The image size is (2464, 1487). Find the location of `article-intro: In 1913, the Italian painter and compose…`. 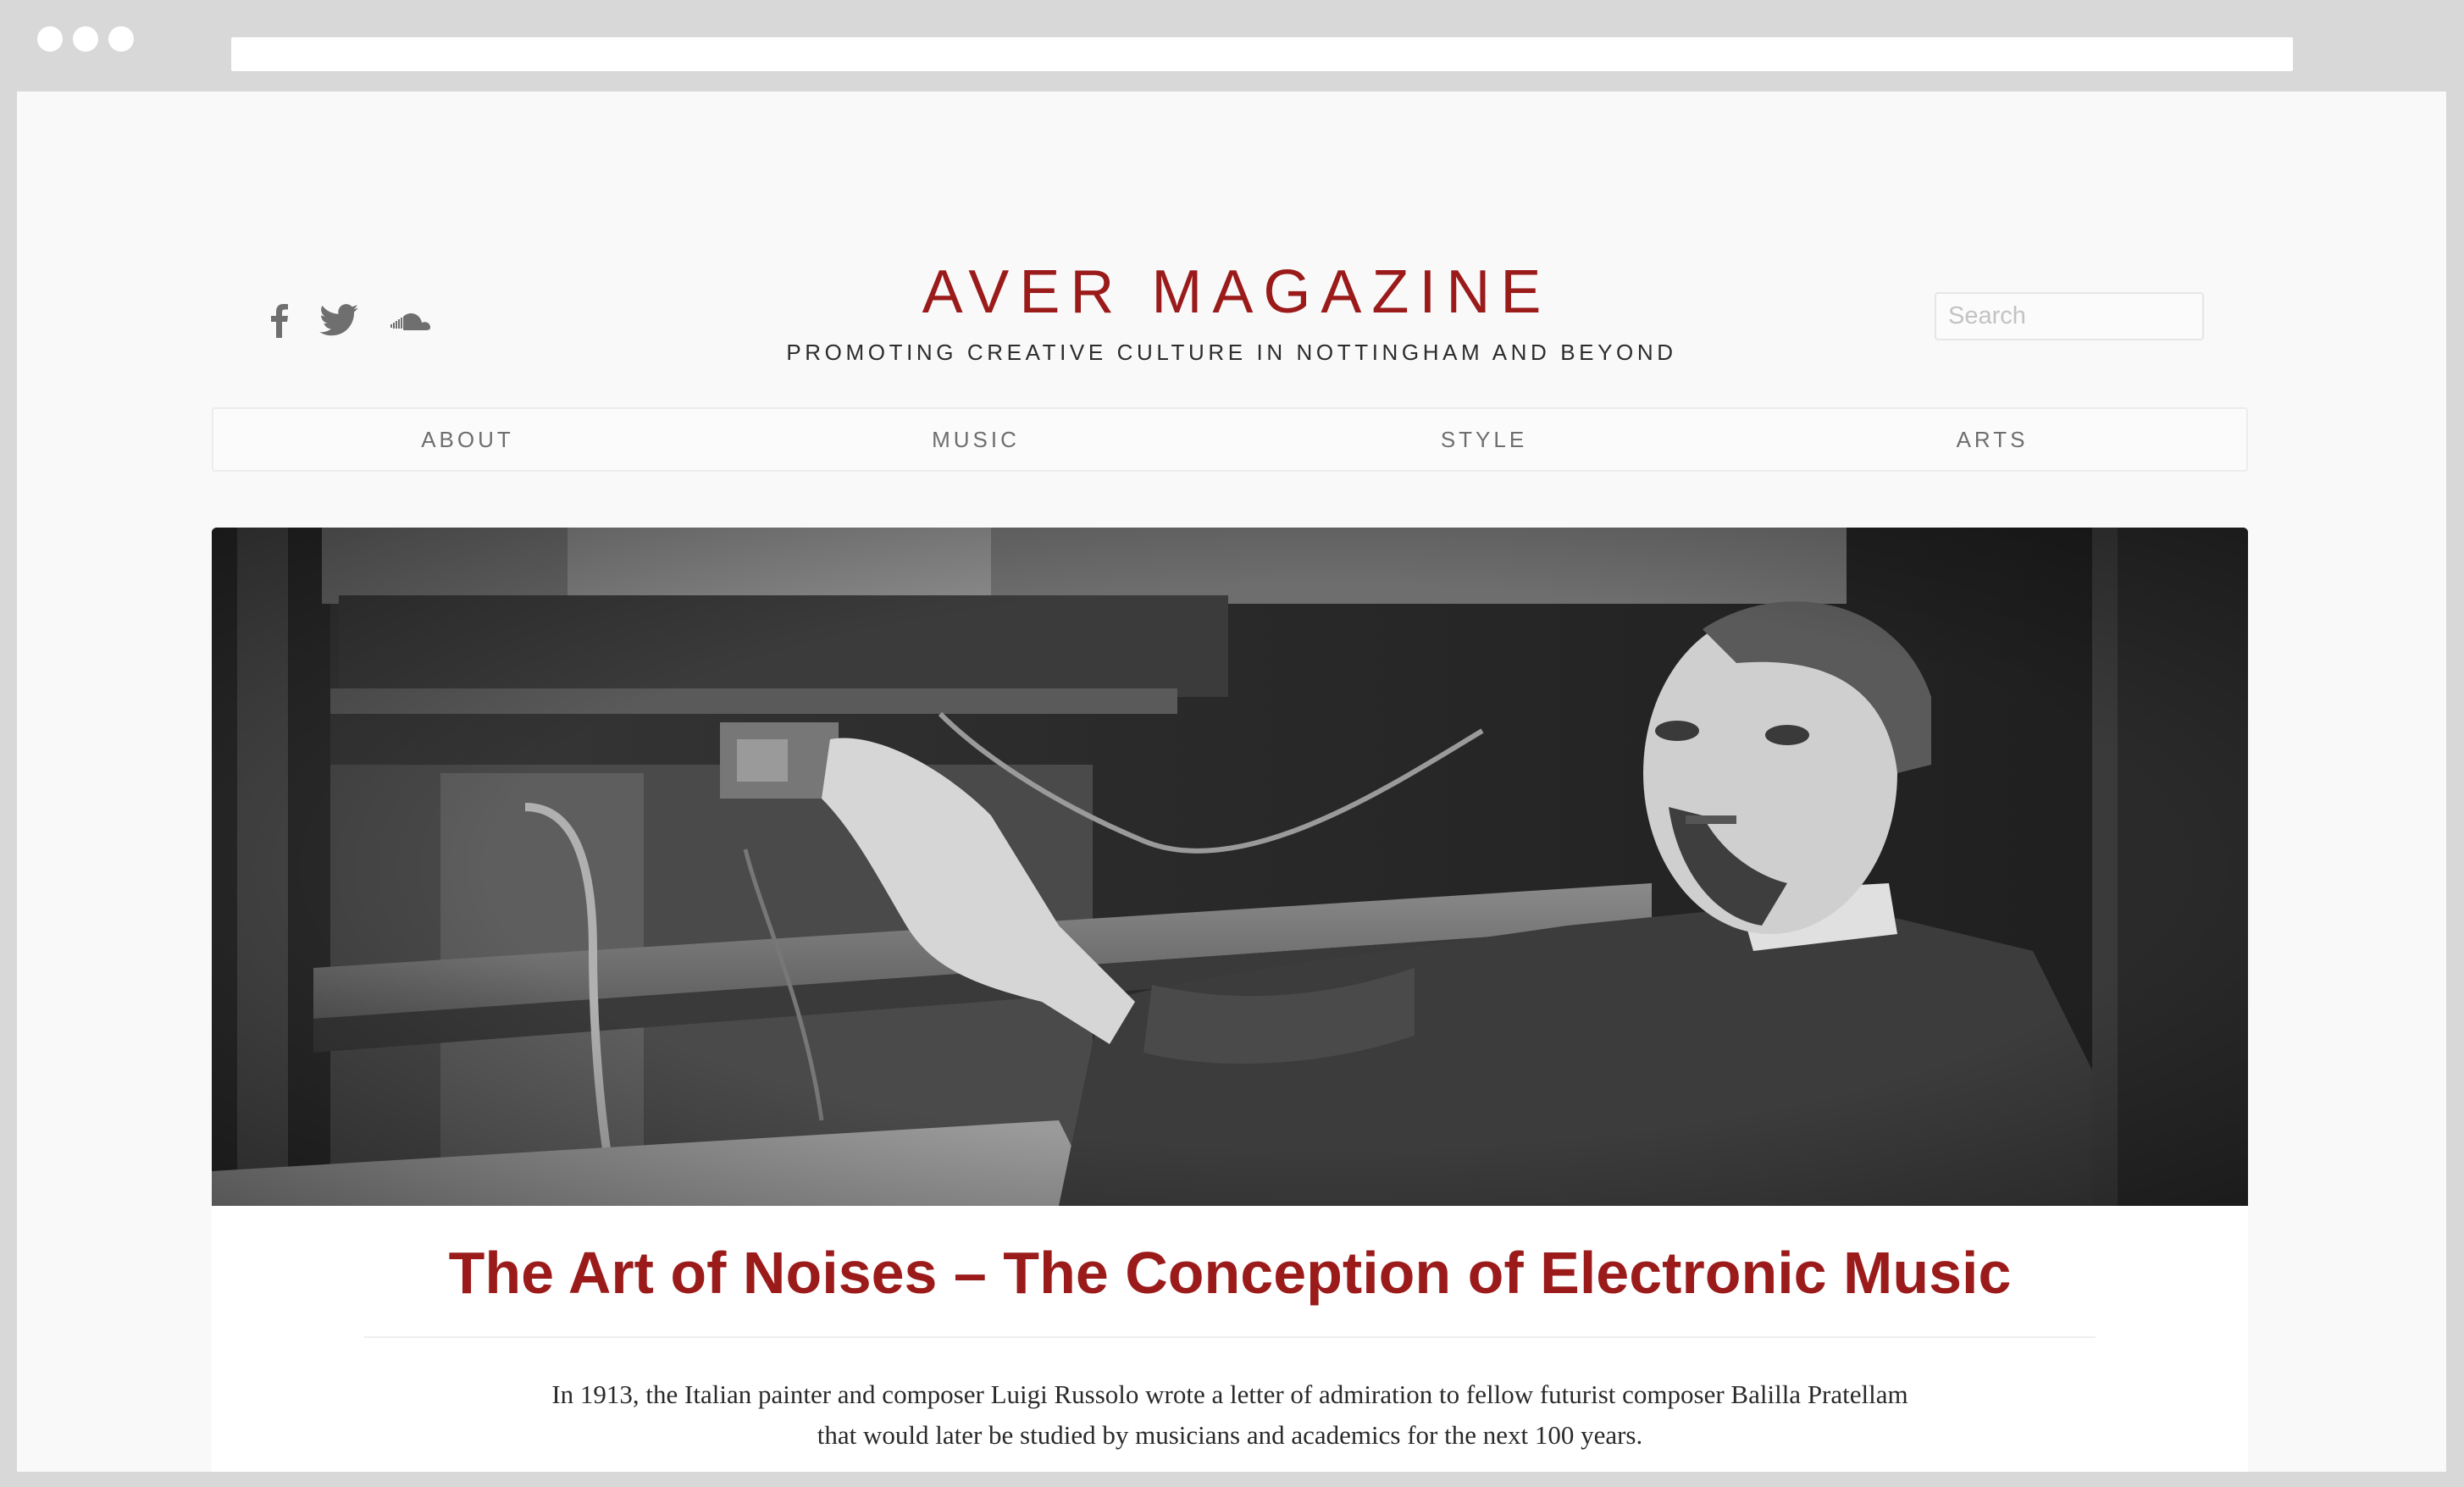

article-intro: In 1913, the Italian painter and compose… is located at coordinates (1229, 1414).